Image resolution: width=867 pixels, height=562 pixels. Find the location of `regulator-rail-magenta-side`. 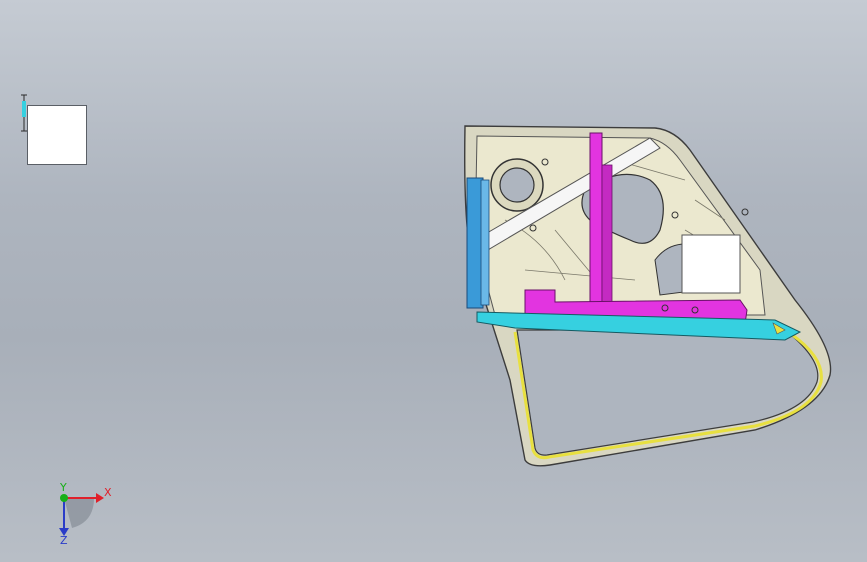

regulator-rail-magenta-side is located at coordinates (607, 235).